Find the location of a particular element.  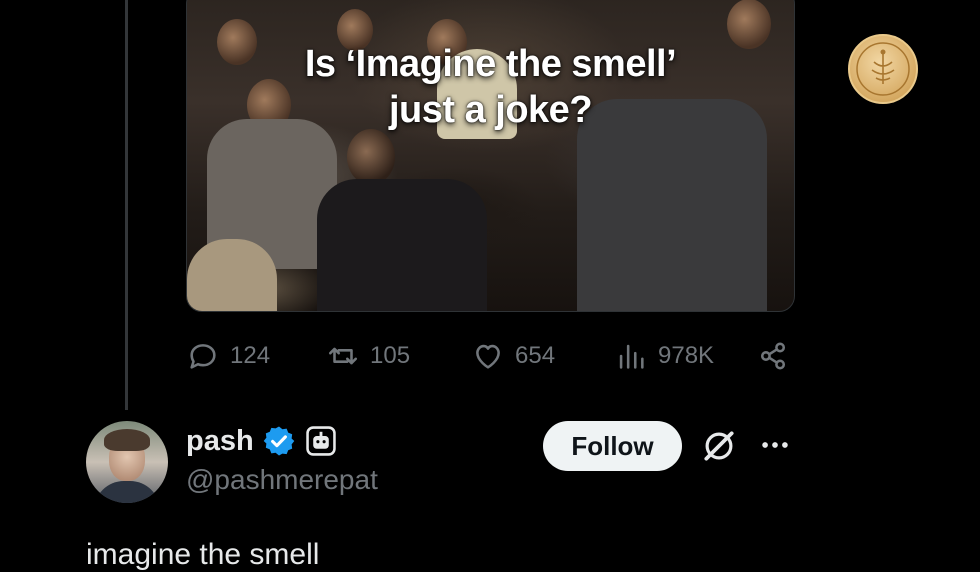

author-name: pash is located at coordinates (220, 441).